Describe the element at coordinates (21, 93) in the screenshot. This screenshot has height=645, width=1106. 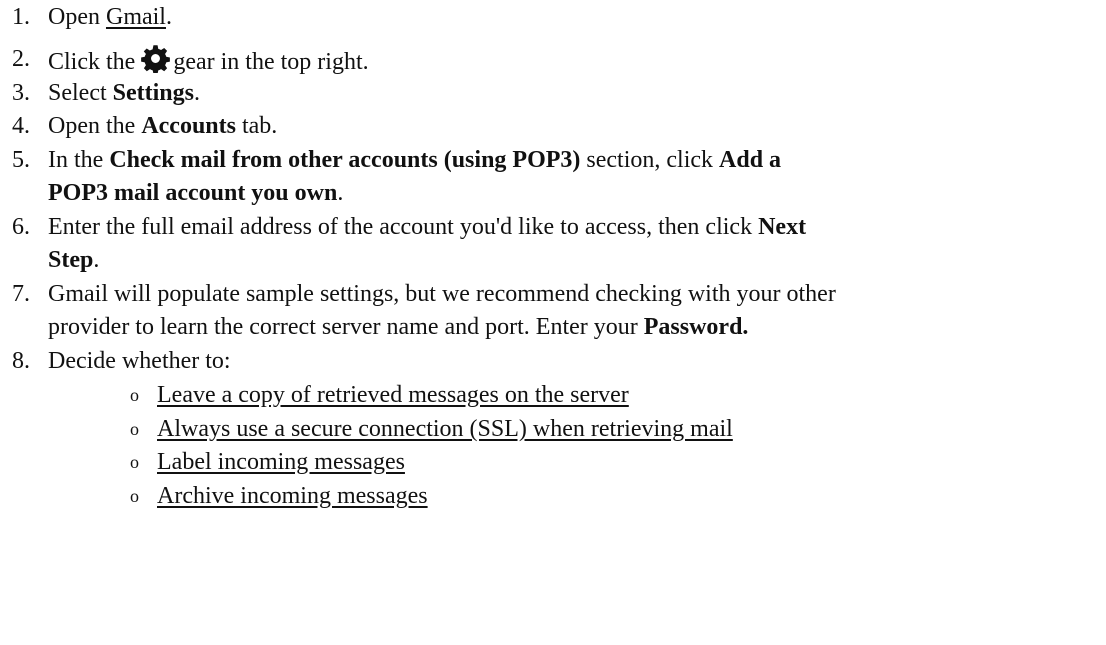
I see `step-number: 3.` at that location.